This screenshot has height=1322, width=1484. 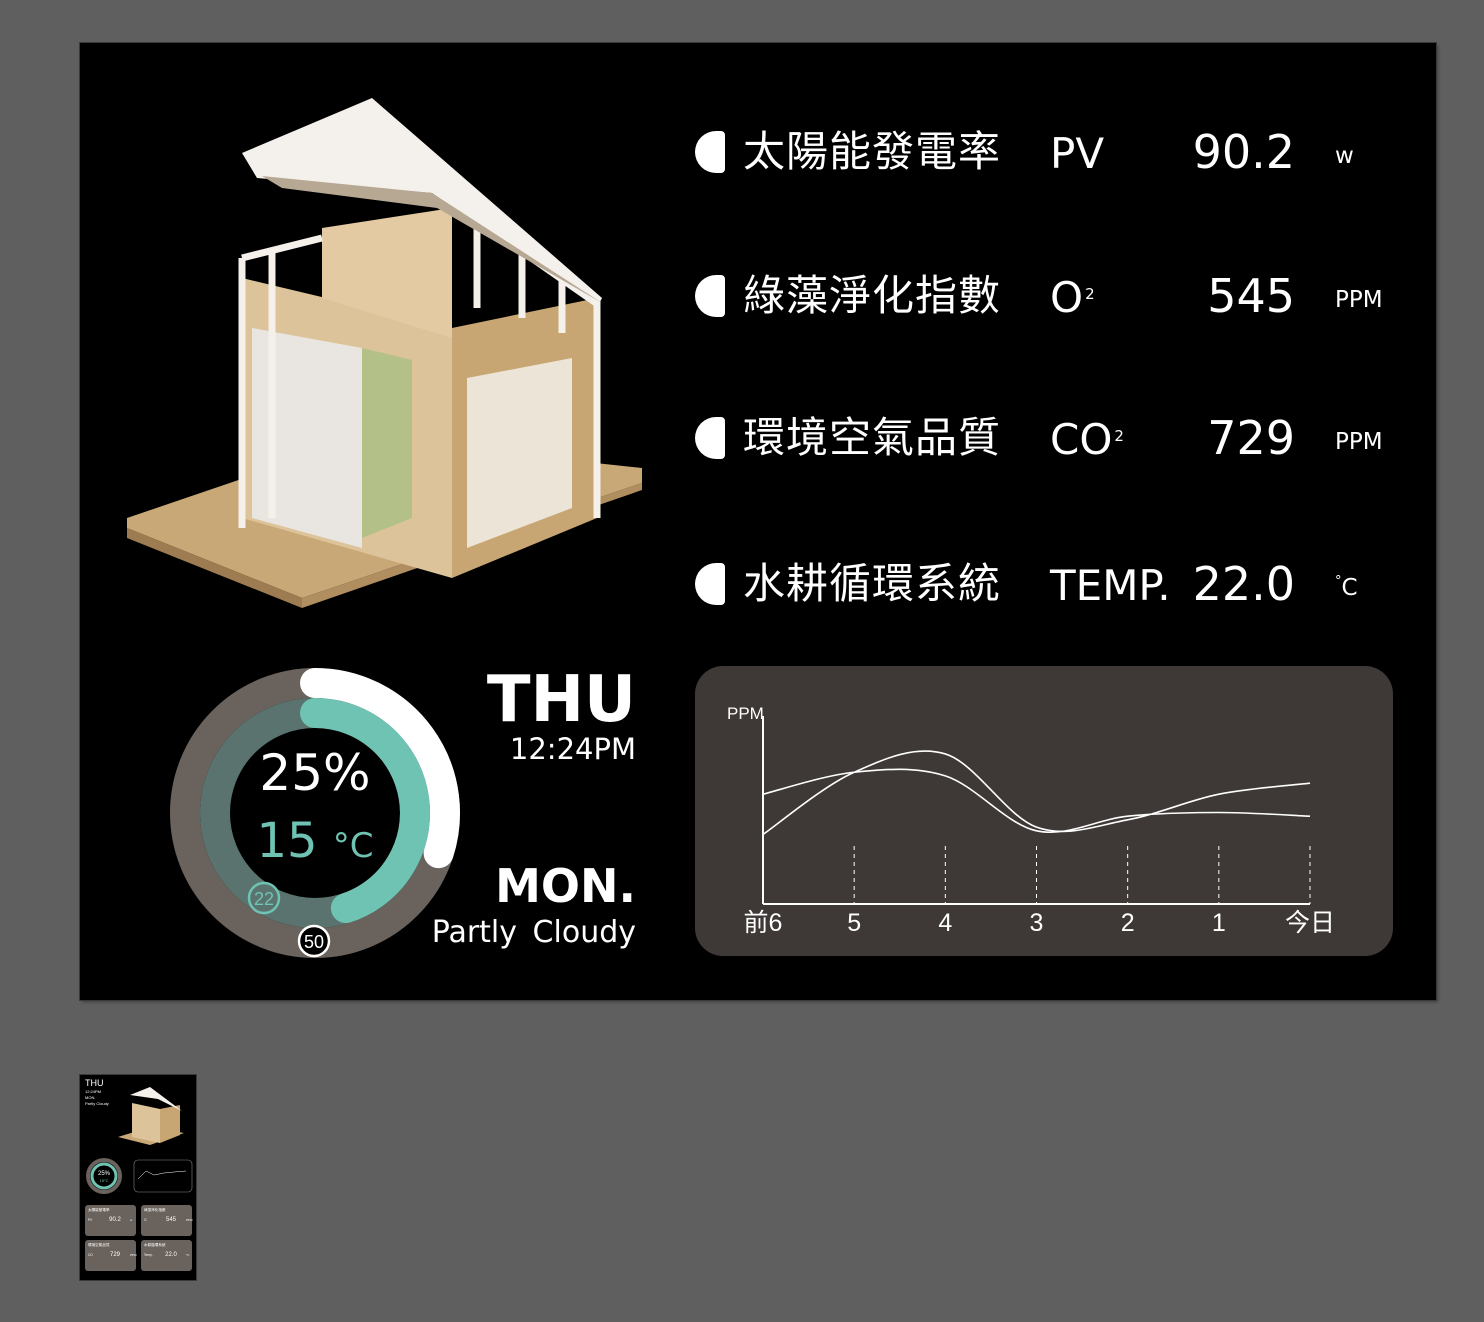 What do you see at coordinates (104, 1180) in the screenshot?
I see `thumb-gauge-temp: 15°C` at bounding box center [104, 1180].